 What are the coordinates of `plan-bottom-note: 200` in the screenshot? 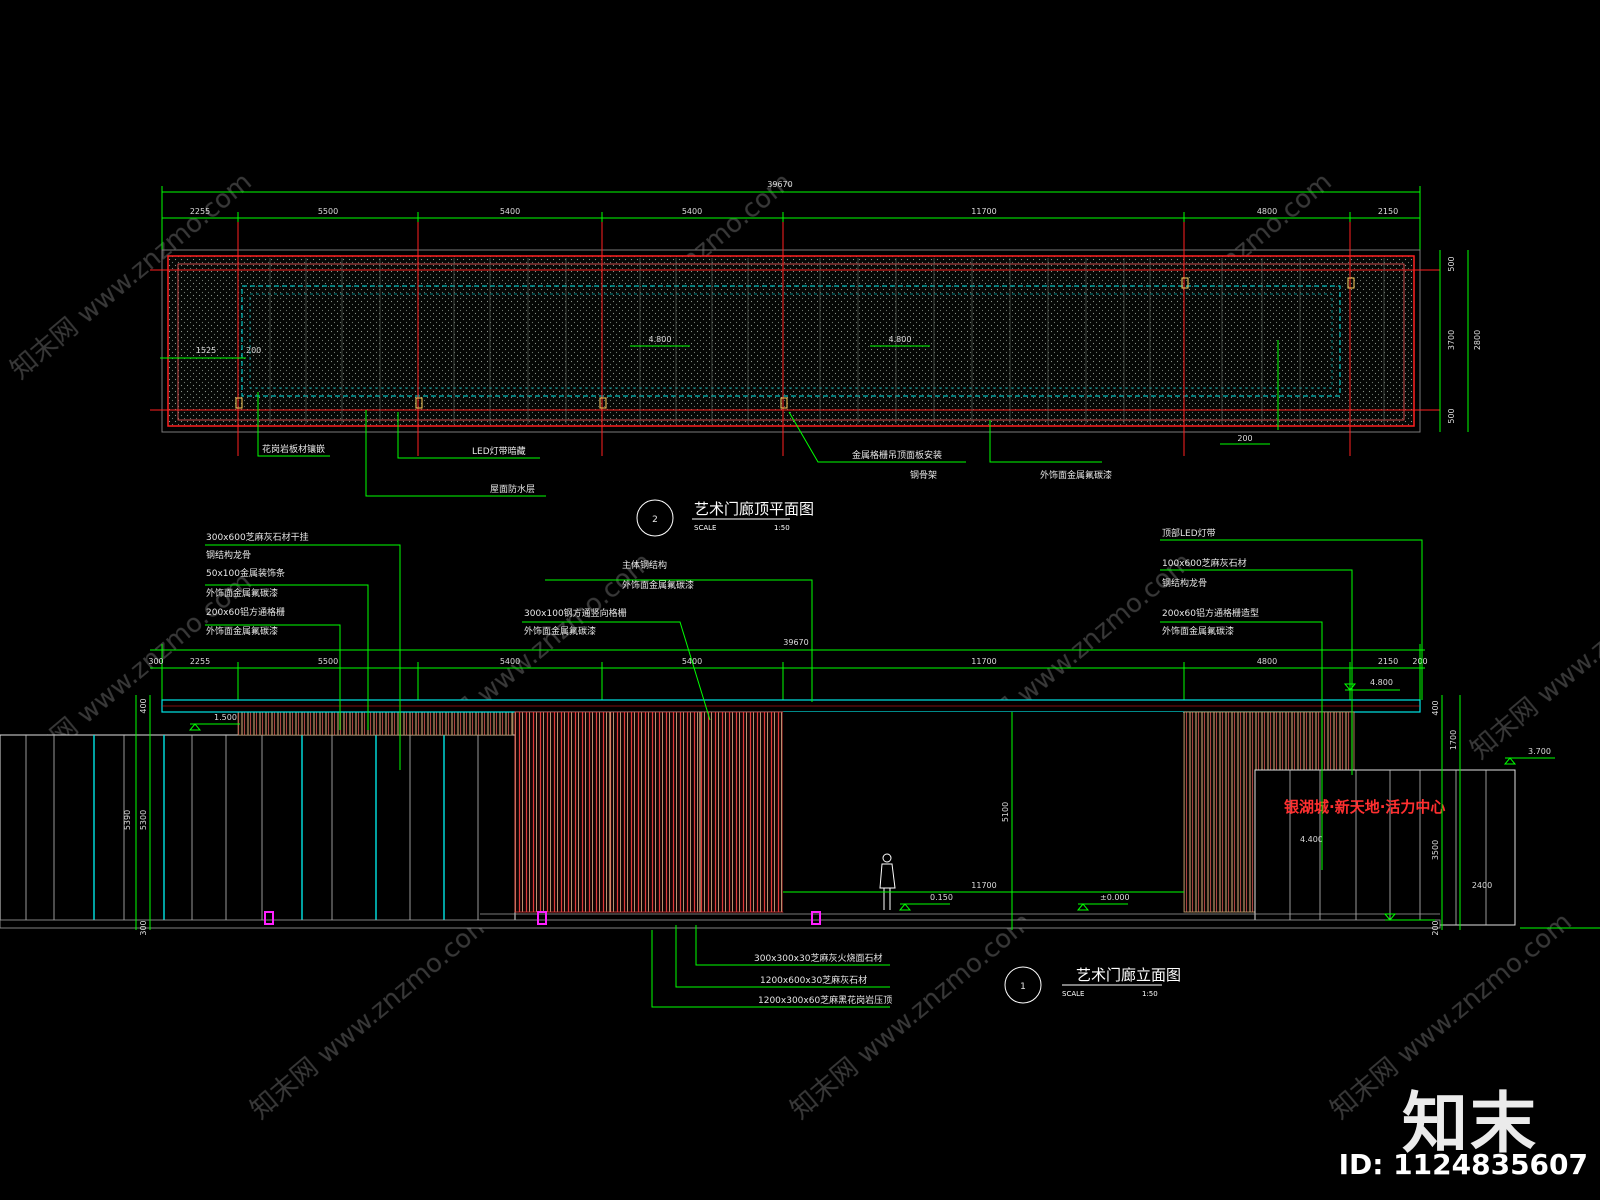 It's located at (1244, 438).